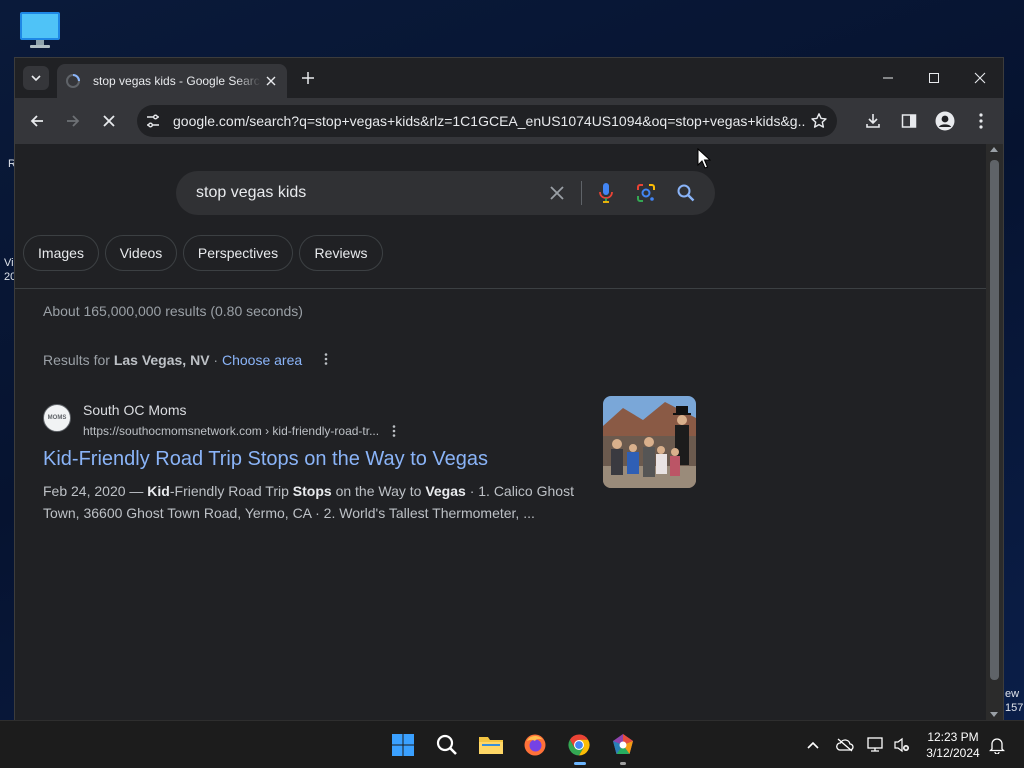  What do you see at coordinates (1012, 694) in the screenshot?
I see `desktop-text-fragment: ew` at bounding box center [1012, 694].